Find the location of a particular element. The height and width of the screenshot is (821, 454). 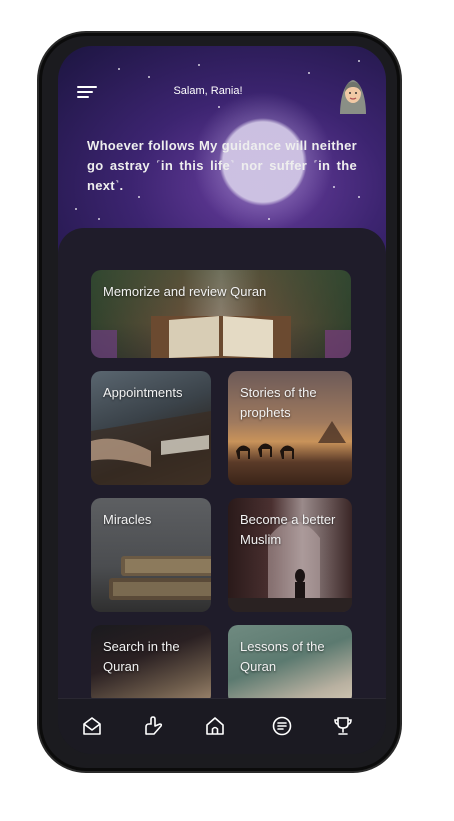

card-appointments: Appointments is located at coordinates (151, 428).